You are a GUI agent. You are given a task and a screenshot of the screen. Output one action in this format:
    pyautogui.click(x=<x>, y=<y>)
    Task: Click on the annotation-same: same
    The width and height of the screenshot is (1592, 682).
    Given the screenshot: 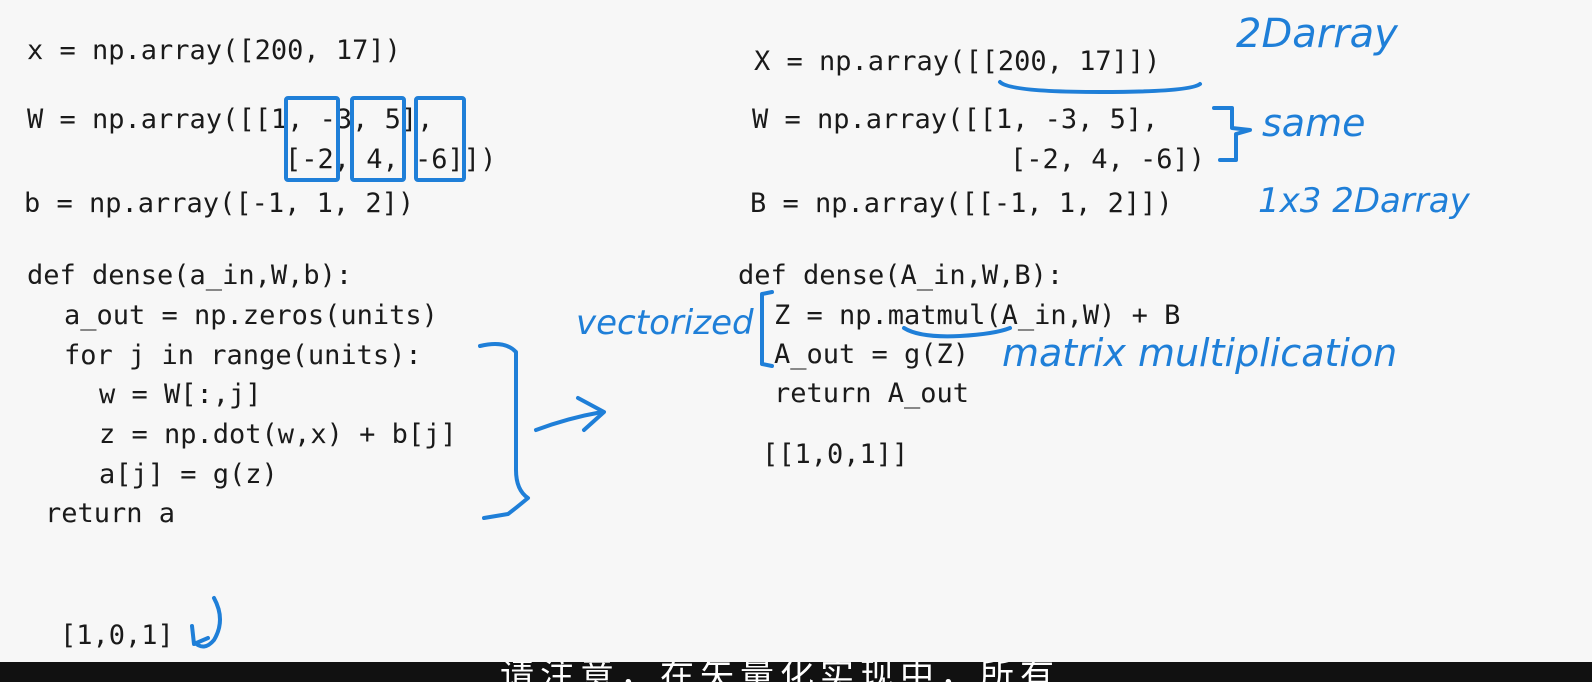 What is the action you would take?
    pyautogui.click(x=1314, y=123)
    